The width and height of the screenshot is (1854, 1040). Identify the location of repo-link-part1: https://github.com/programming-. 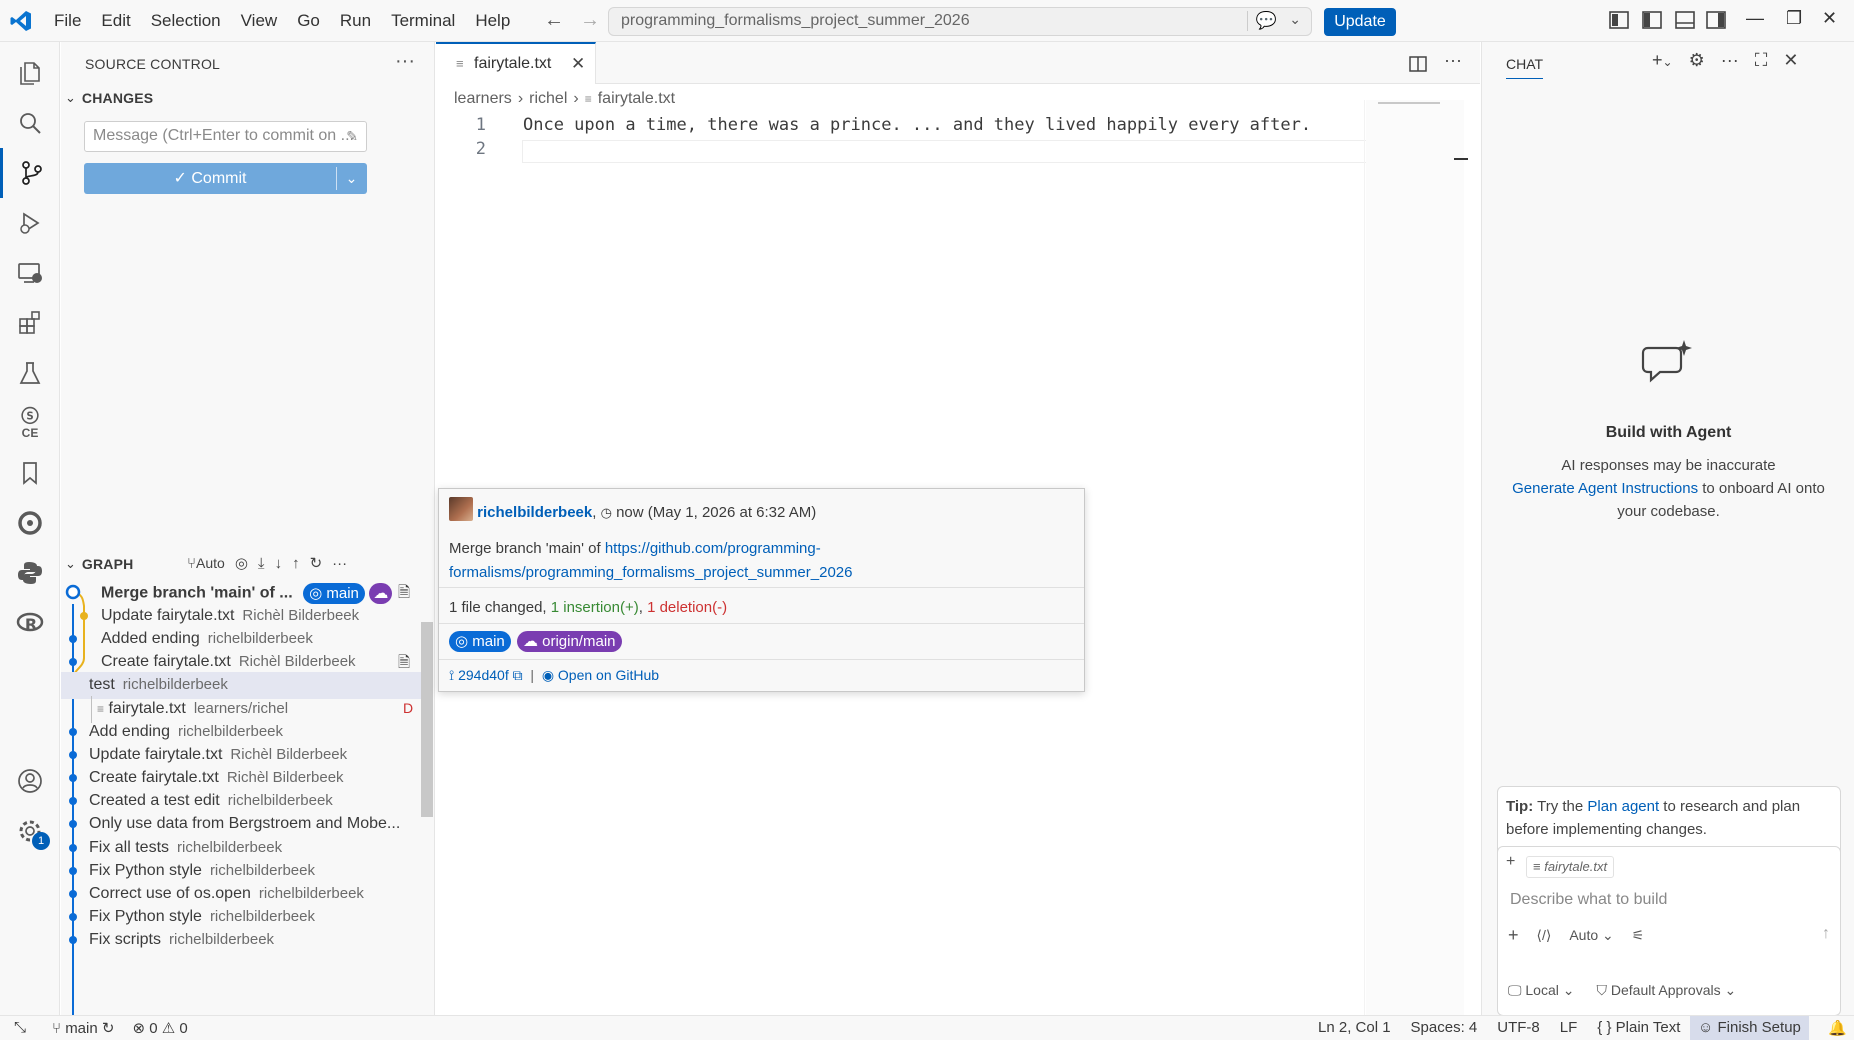
(713, 548).